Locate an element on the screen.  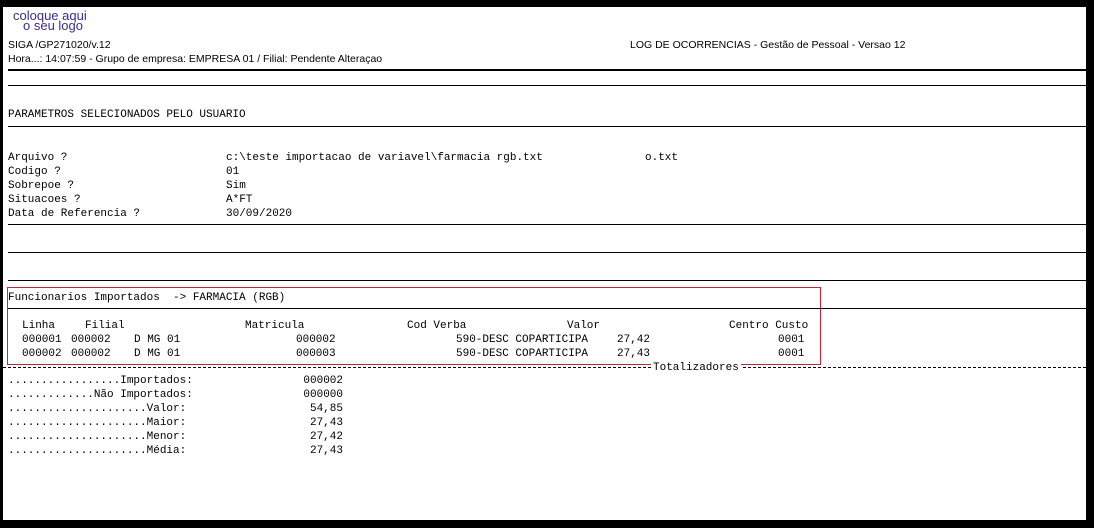
param-value: A*FT is located at coordinates (239, 200).